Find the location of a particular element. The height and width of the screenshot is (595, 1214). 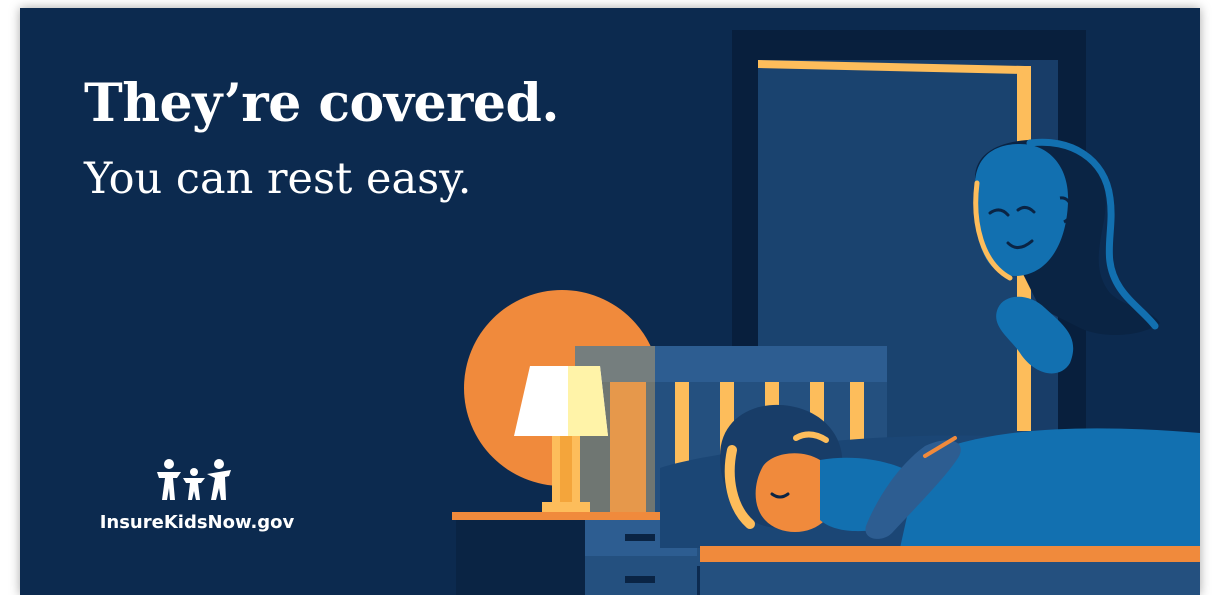

subheadline: You can rest easy. is located at coordinates (278, 179).